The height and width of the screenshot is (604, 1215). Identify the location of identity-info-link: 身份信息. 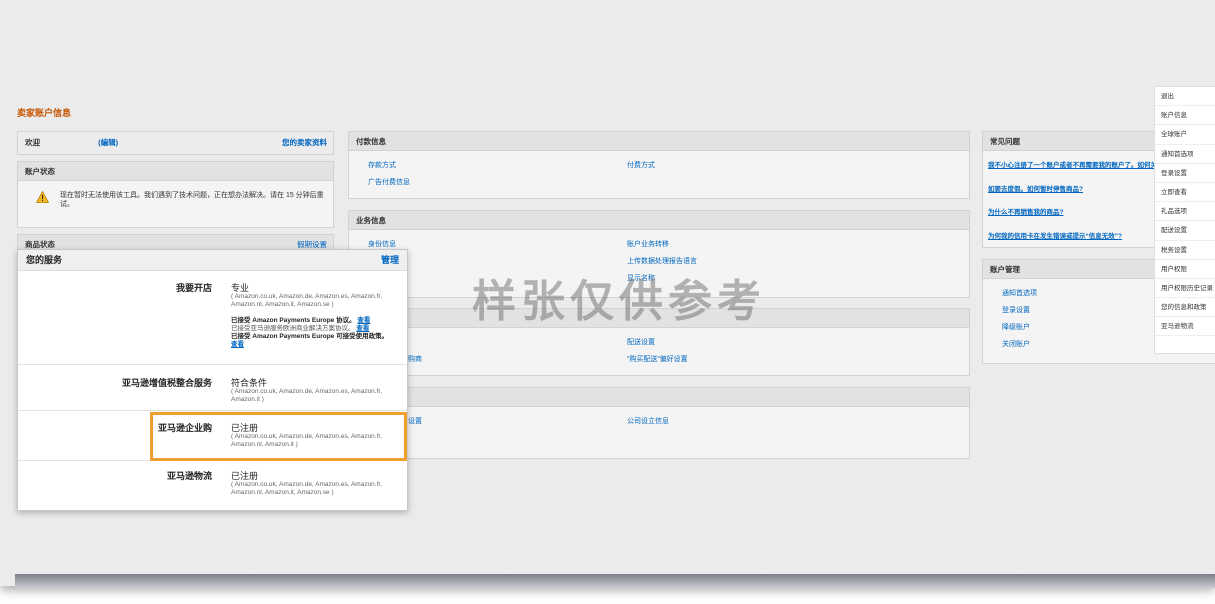
(382, 244).